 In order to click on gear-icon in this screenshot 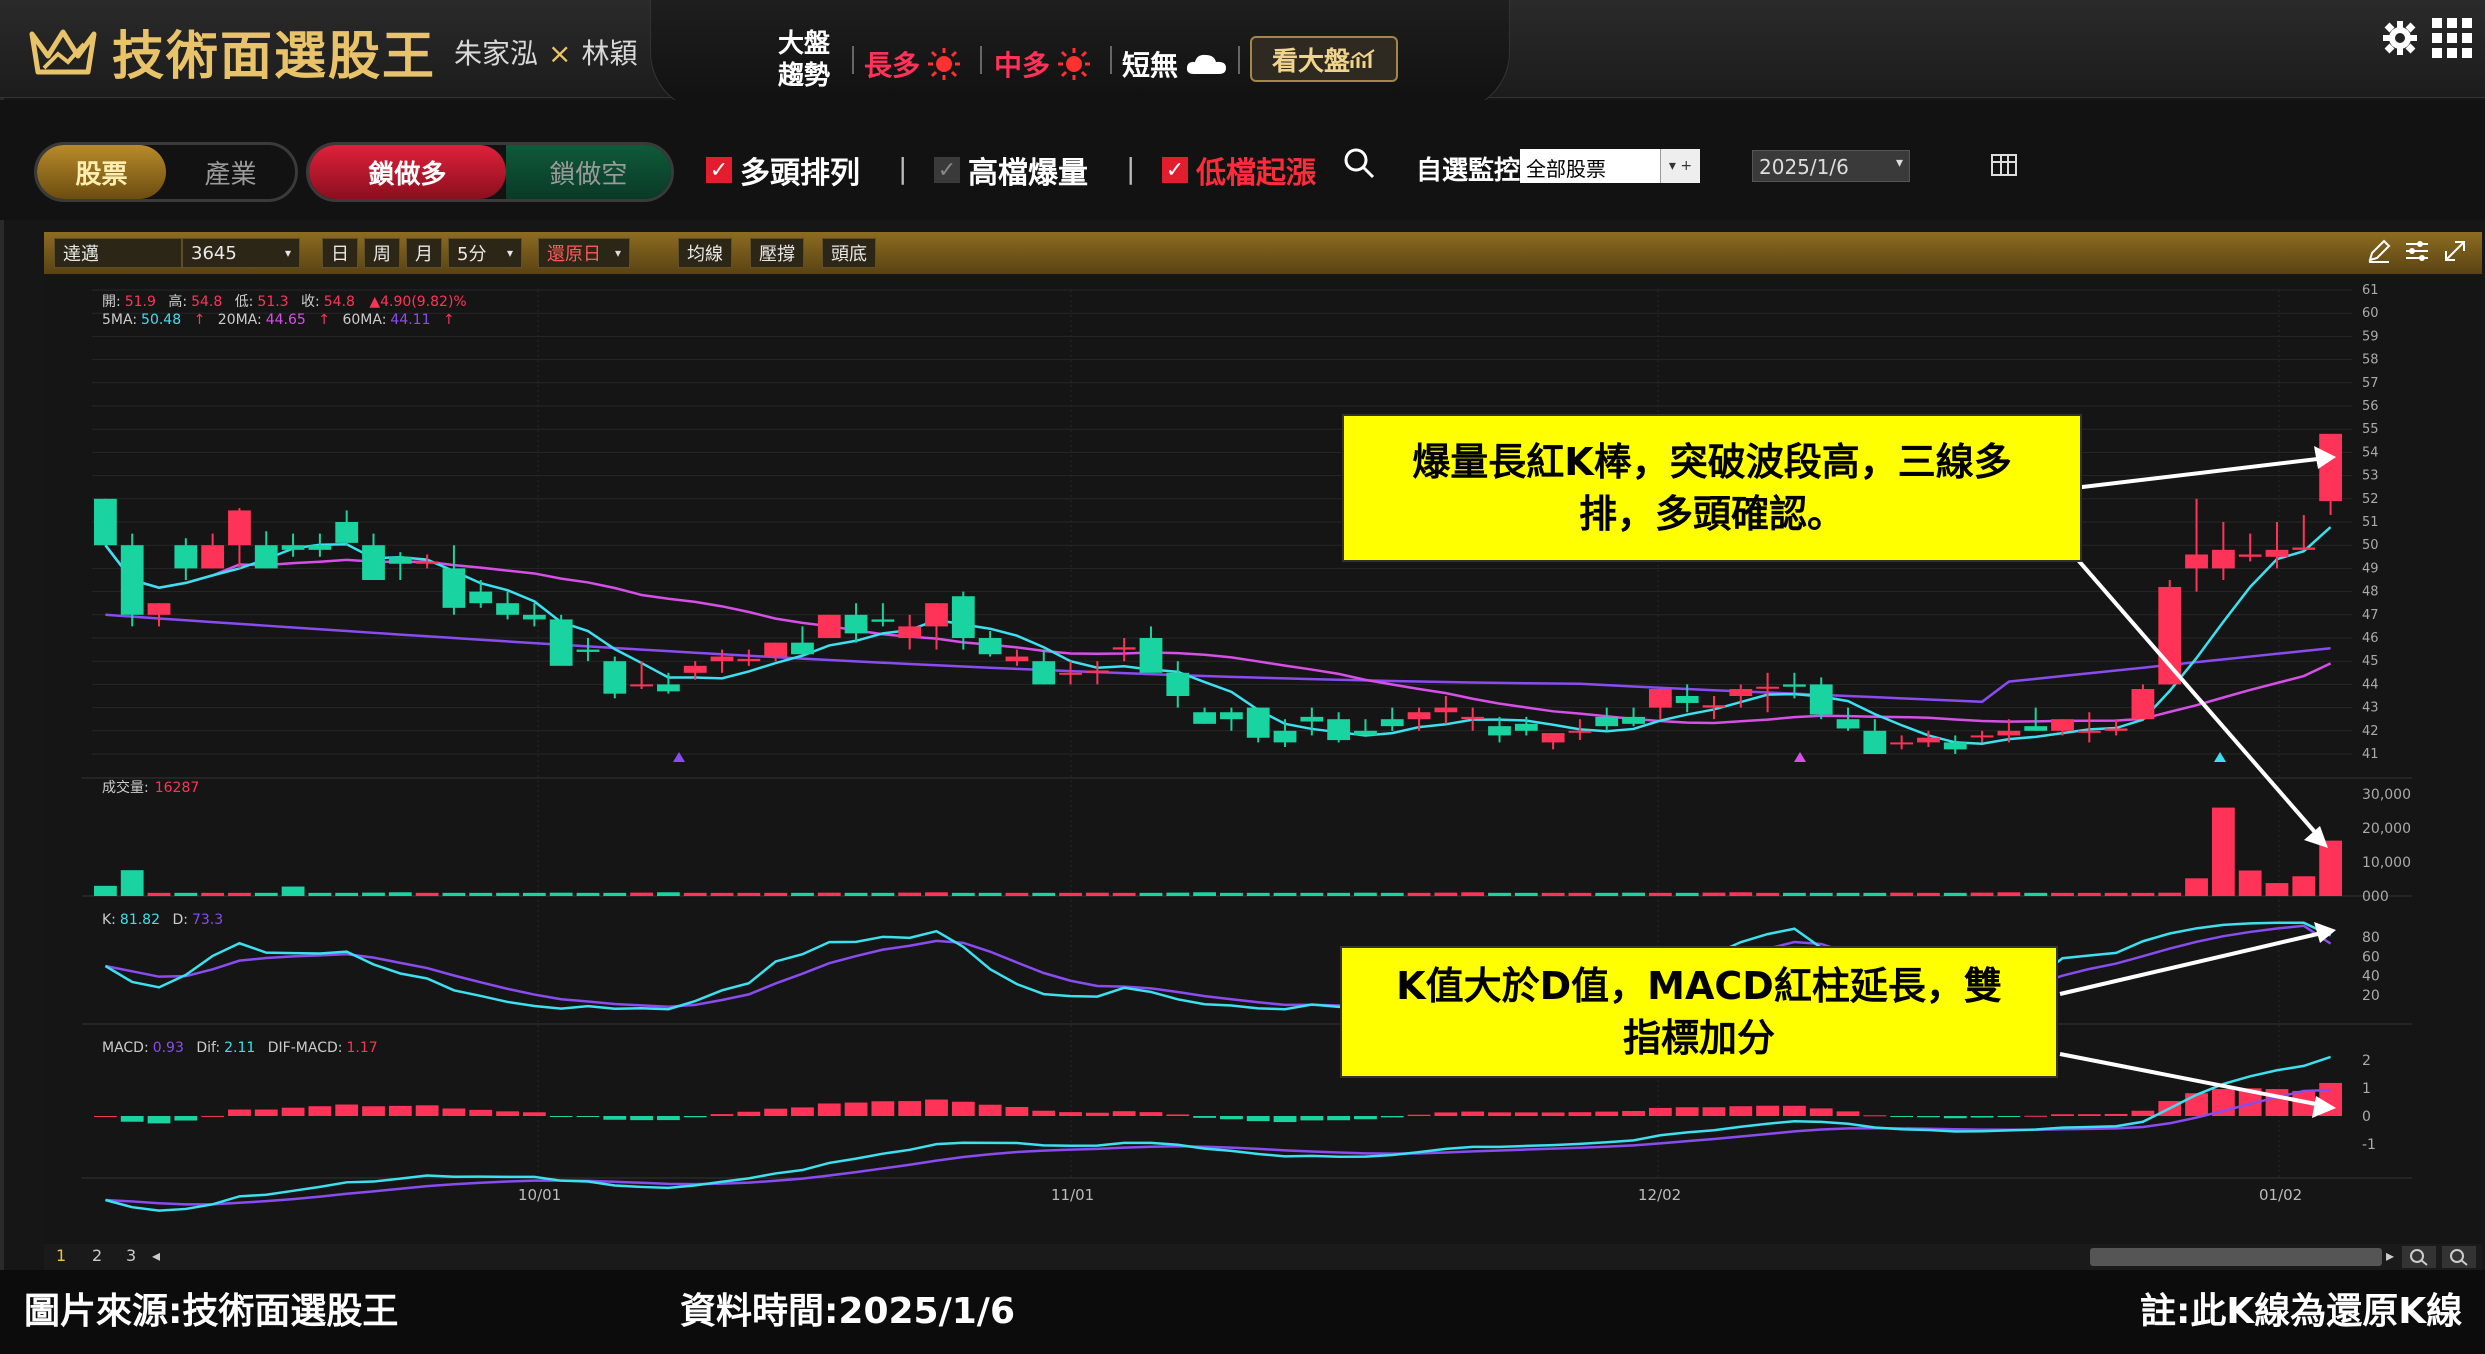, I will do `click(2400, 38)`.